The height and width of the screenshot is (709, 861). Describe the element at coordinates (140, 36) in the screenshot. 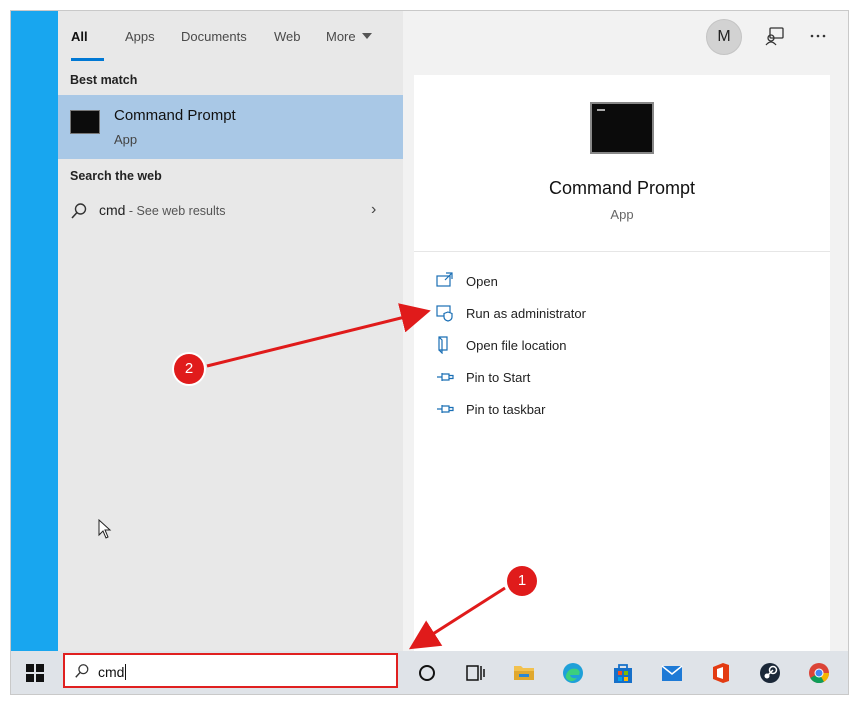

I see `tab-apps: Apps` at that location.